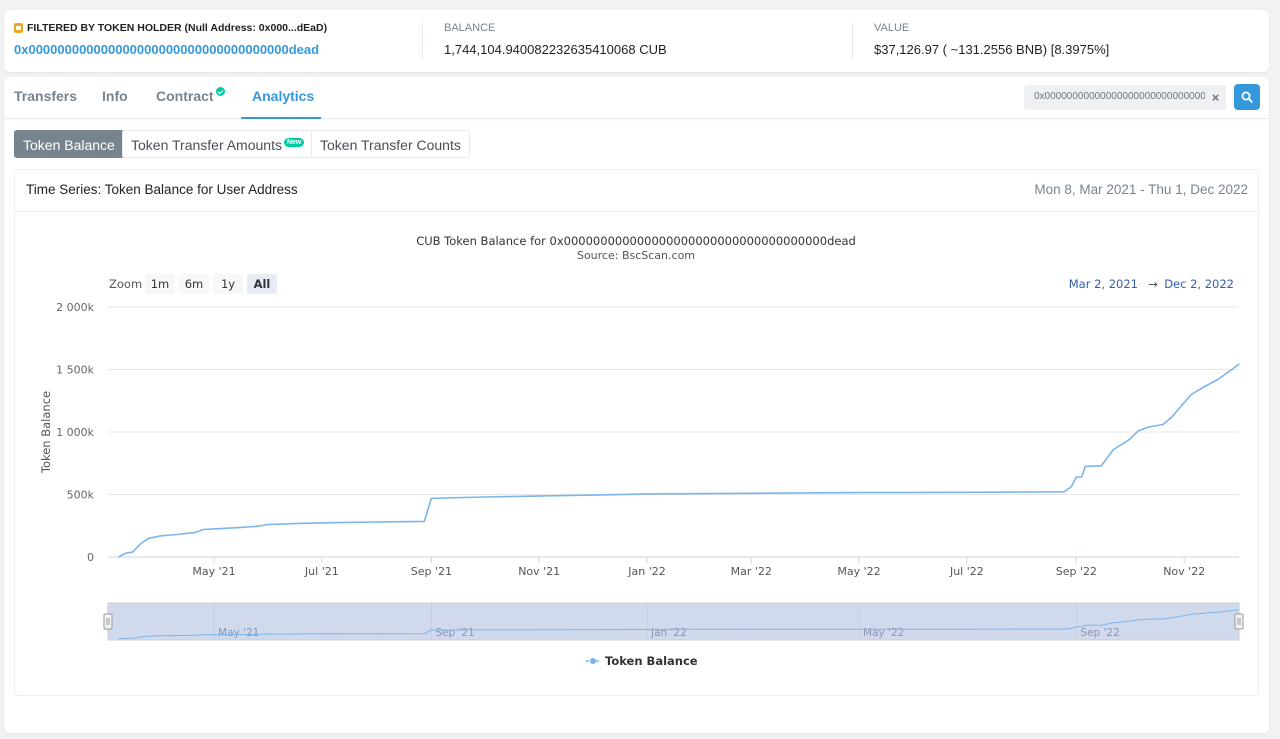 Image resolution: width=1280 pixels, height=739 pixels. What do you see at coordinates (539, 571) in the screenshot?
I see `x-tick-label: Nov '21` at bounding box center [539, 571].